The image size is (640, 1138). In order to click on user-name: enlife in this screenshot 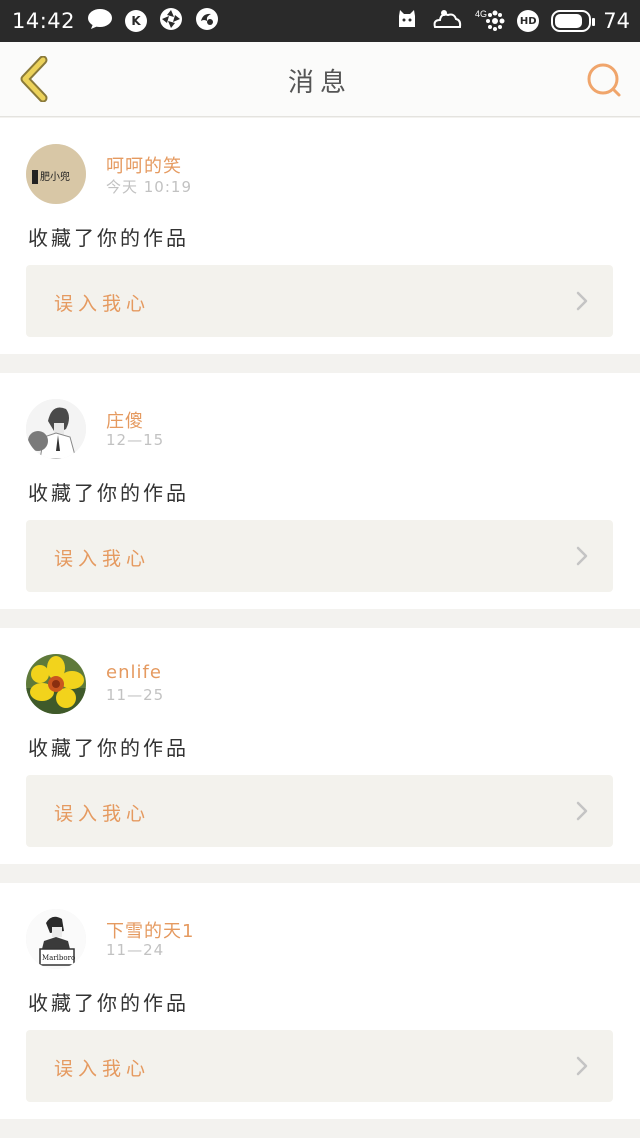, I will do `click(134, 672)`.